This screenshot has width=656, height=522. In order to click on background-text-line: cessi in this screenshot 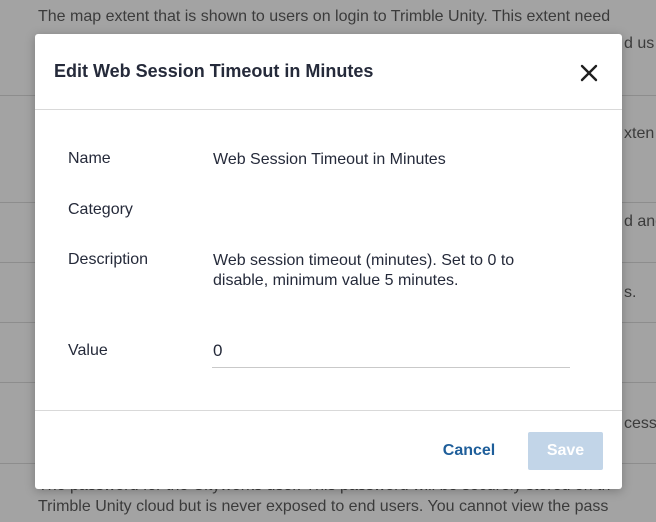, I will do `click(640, 423)`.